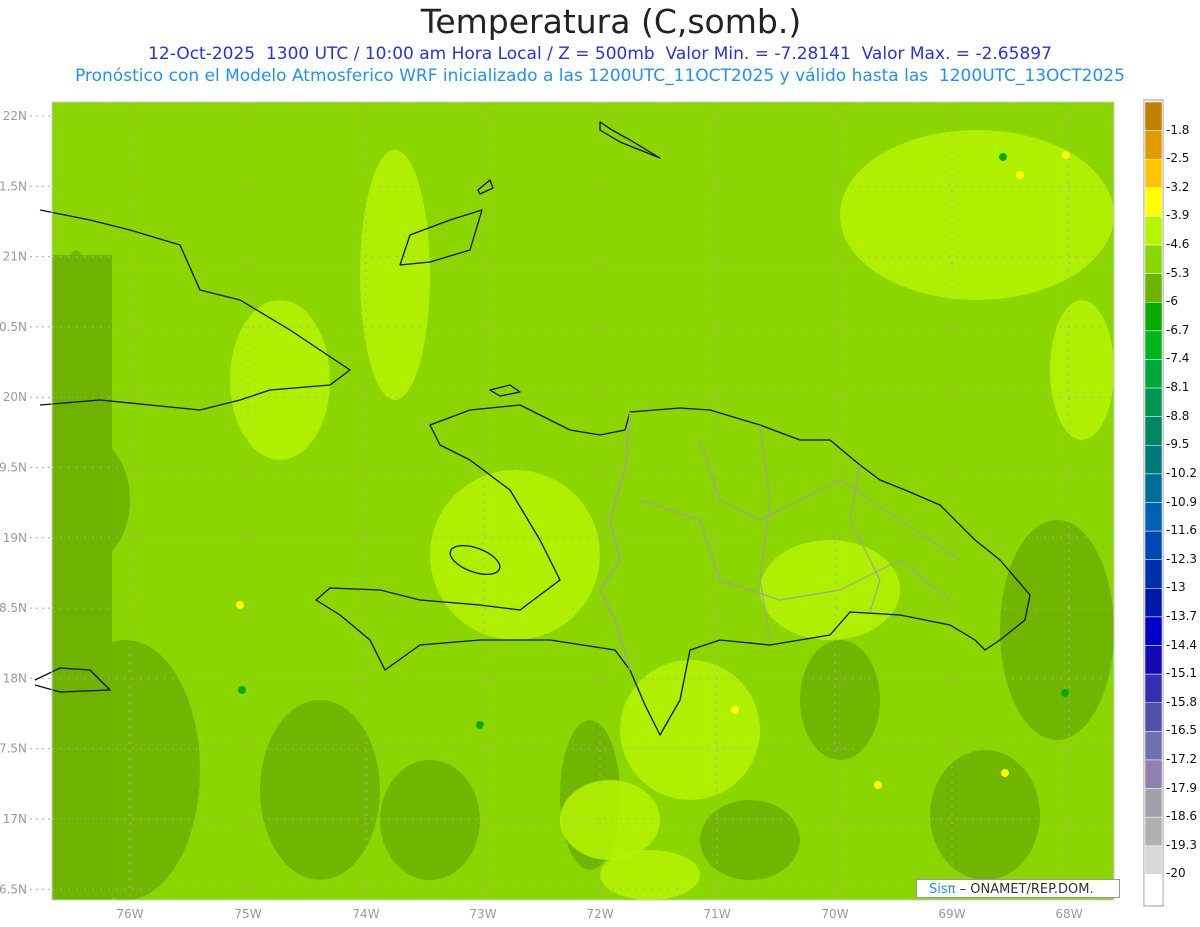 This screenshot has width=1200, height=927. What do you see at coordinates (247, 914) in the screenshot?
I see `lon-tick-label: 75W` at bounding box center [247, 914].